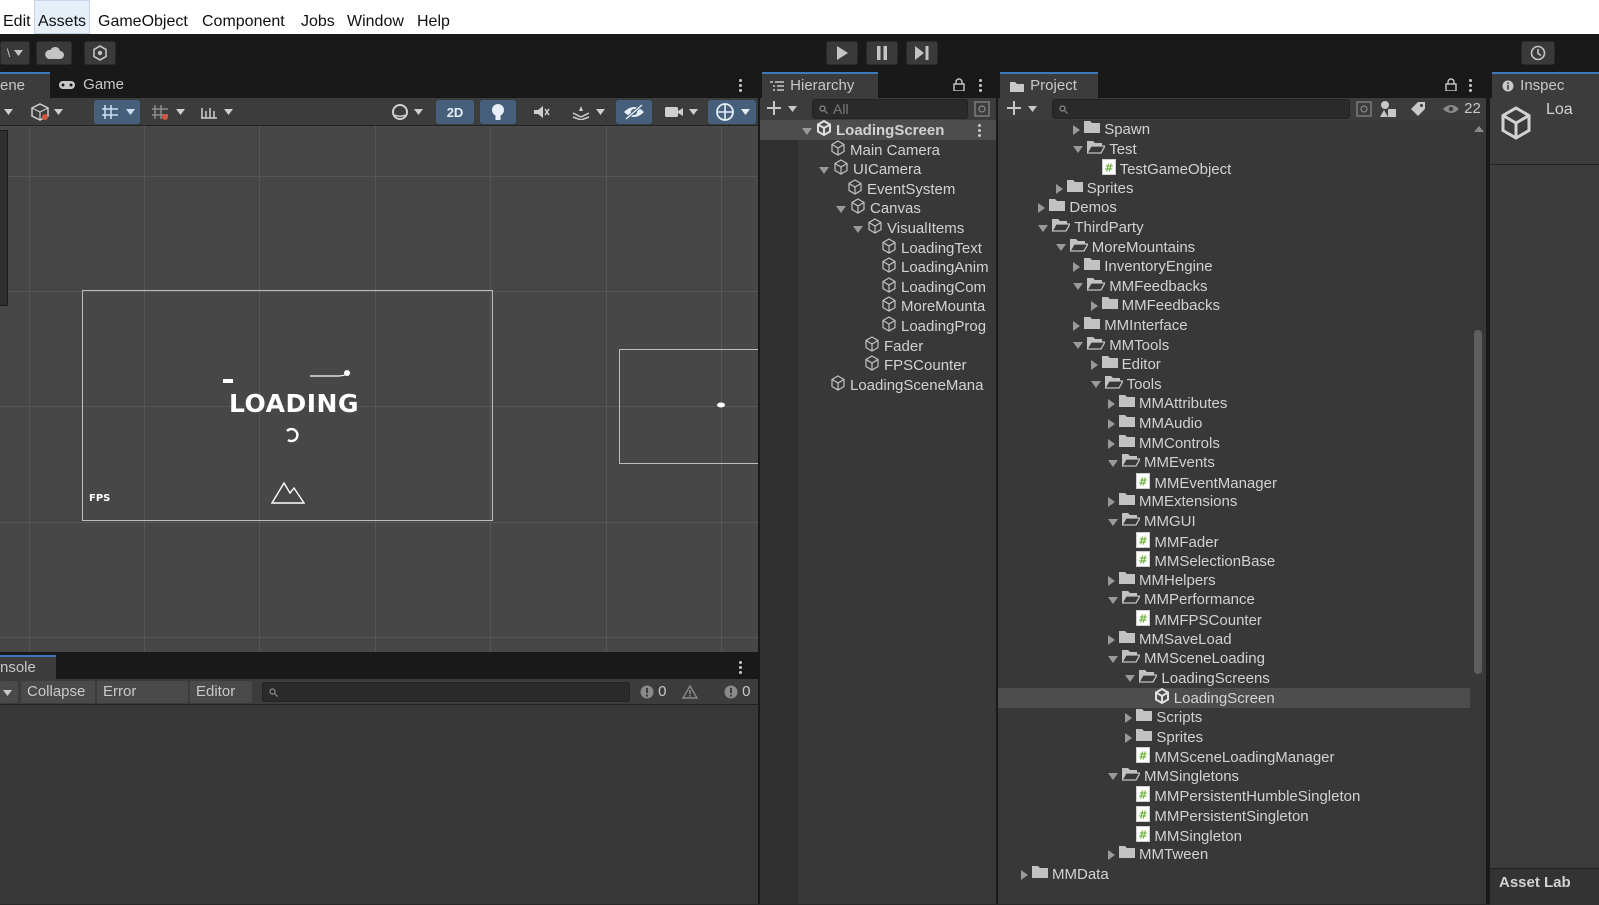 This screenshot has height=905, width=1599. I want to click on folder-item: ThirdParty, so click(1234, 228).